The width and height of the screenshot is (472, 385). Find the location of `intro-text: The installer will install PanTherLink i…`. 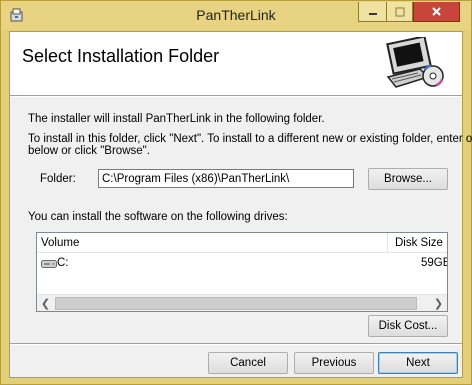

intro-text: The installer will install PanTherLink i… is located at coordinates (176, 119).